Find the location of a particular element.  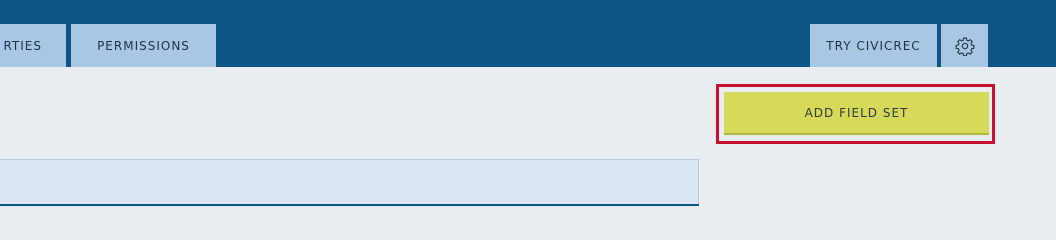

add-field-set-label: ADD FIELD SET is located at coordinates (856, 112).